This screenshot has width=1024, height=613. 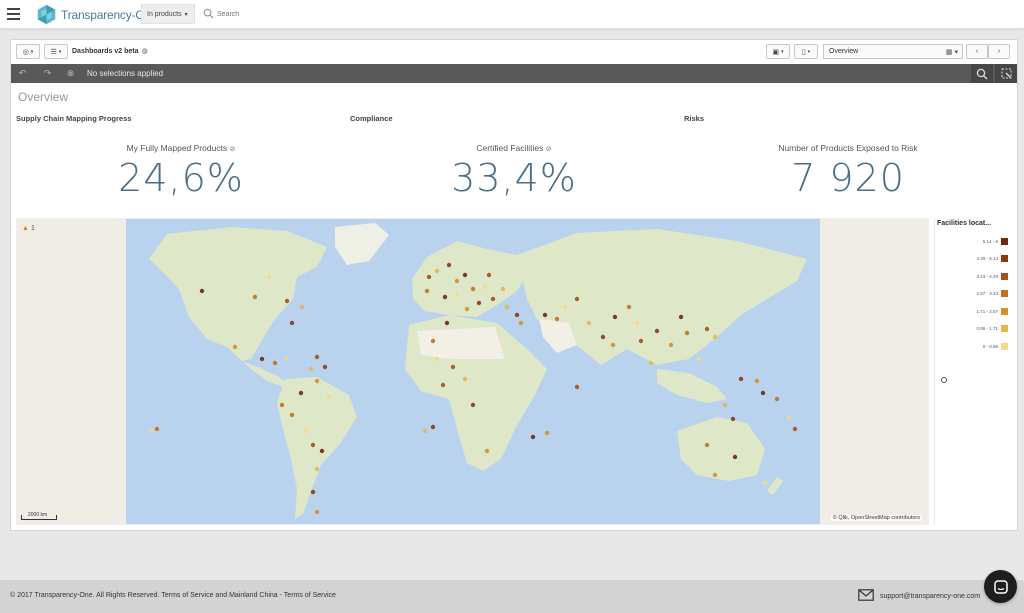 I want to click on support-email-link: support@transparency-one.com, so click(x=930, y=596).